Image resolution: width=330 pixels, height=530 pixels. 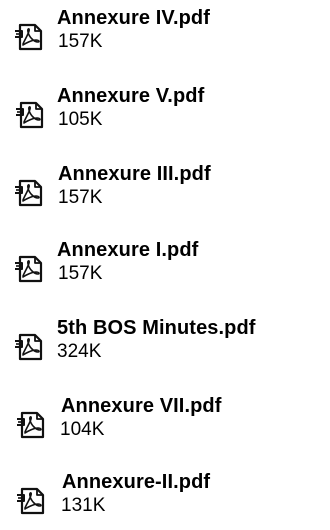 I want to click on file-item: Annexure I.pdf 157K, so click(x=166, y=268).